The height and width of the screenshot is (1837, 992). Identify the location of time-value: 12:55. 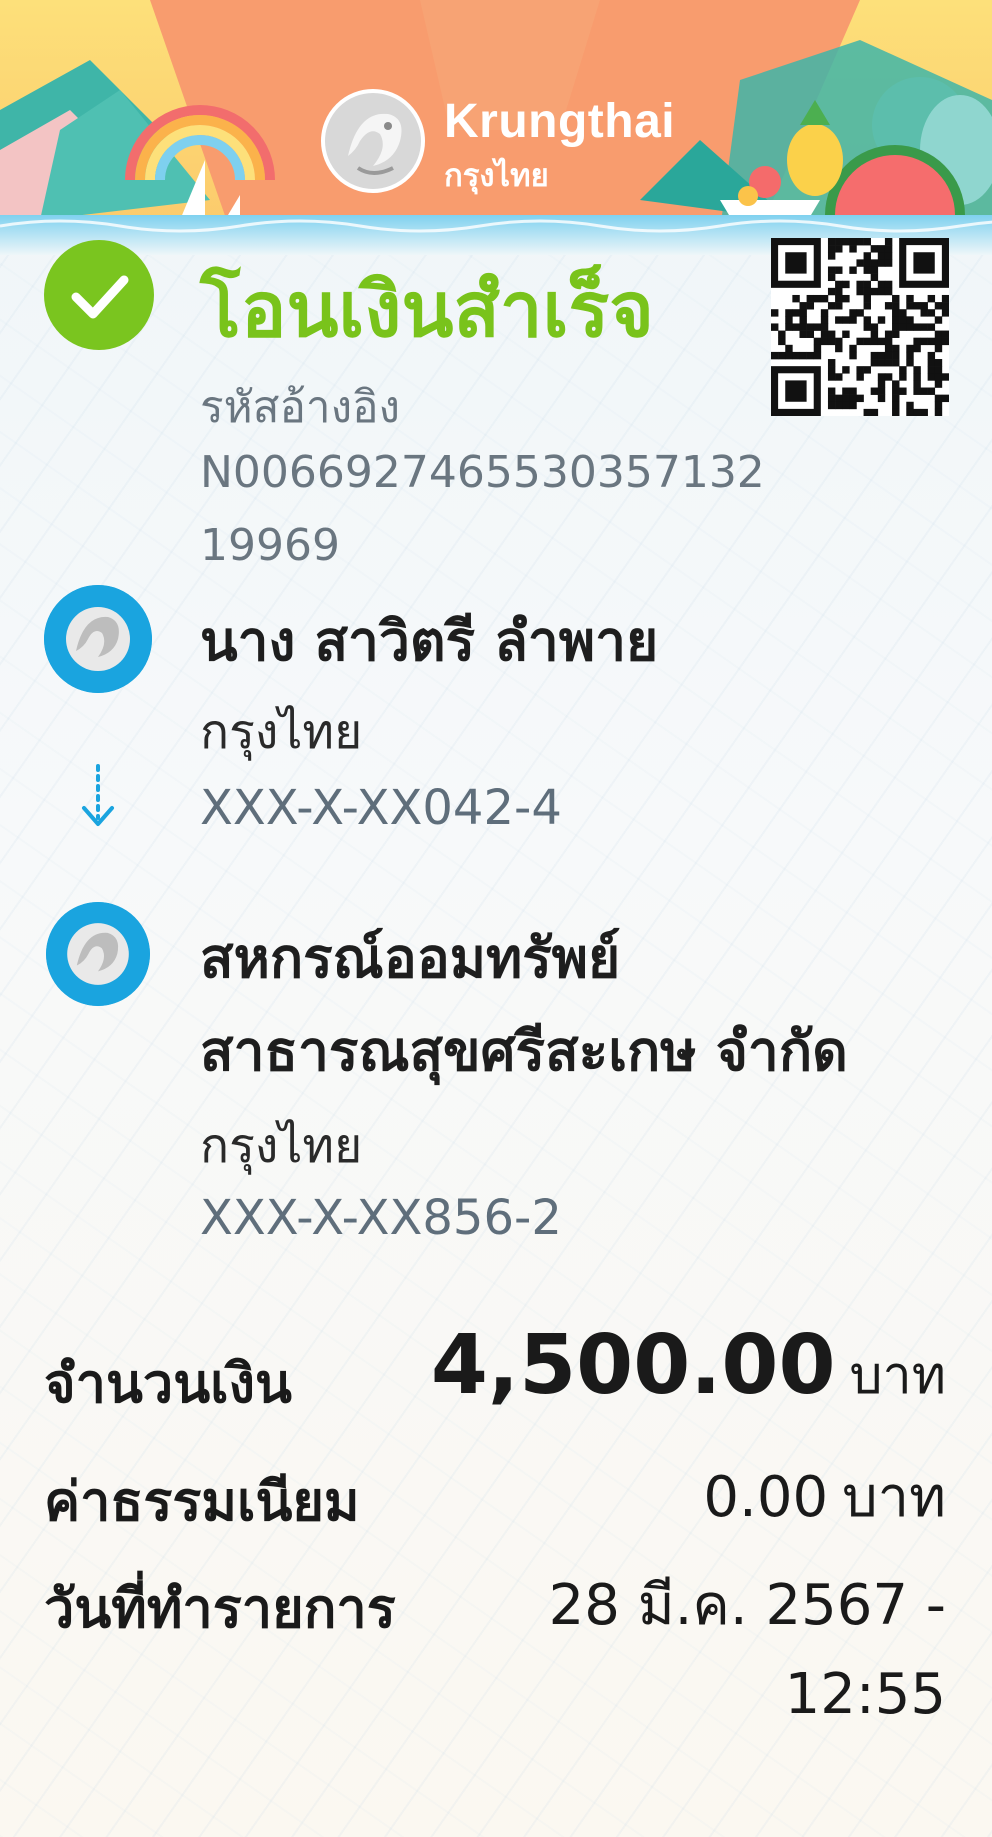
(865, 1694).